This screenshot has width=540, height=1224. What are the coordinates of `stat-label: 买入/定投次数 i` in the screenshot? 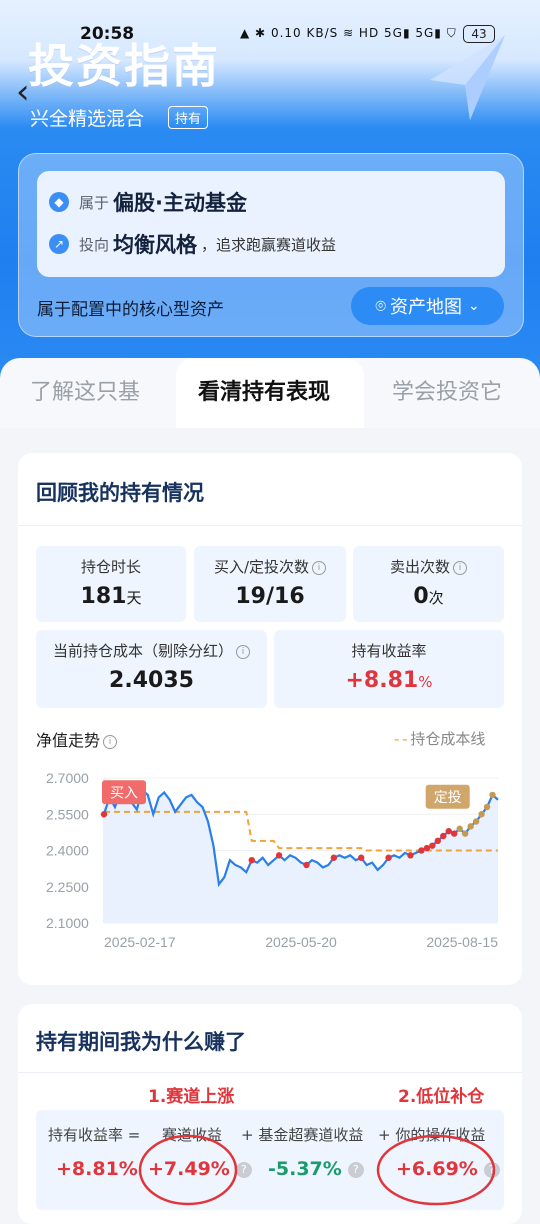 It's located at (270, 566).